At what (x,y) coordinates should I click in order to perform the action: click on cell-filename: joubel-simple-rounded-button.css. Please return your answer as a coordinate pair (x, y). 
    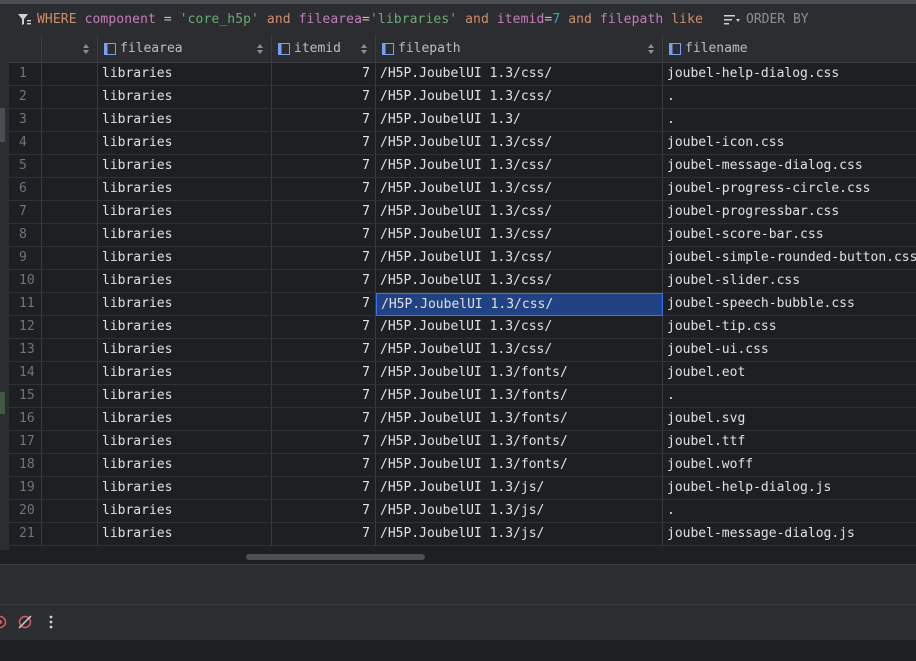
    Looking at the image, I should click on (789, 258).